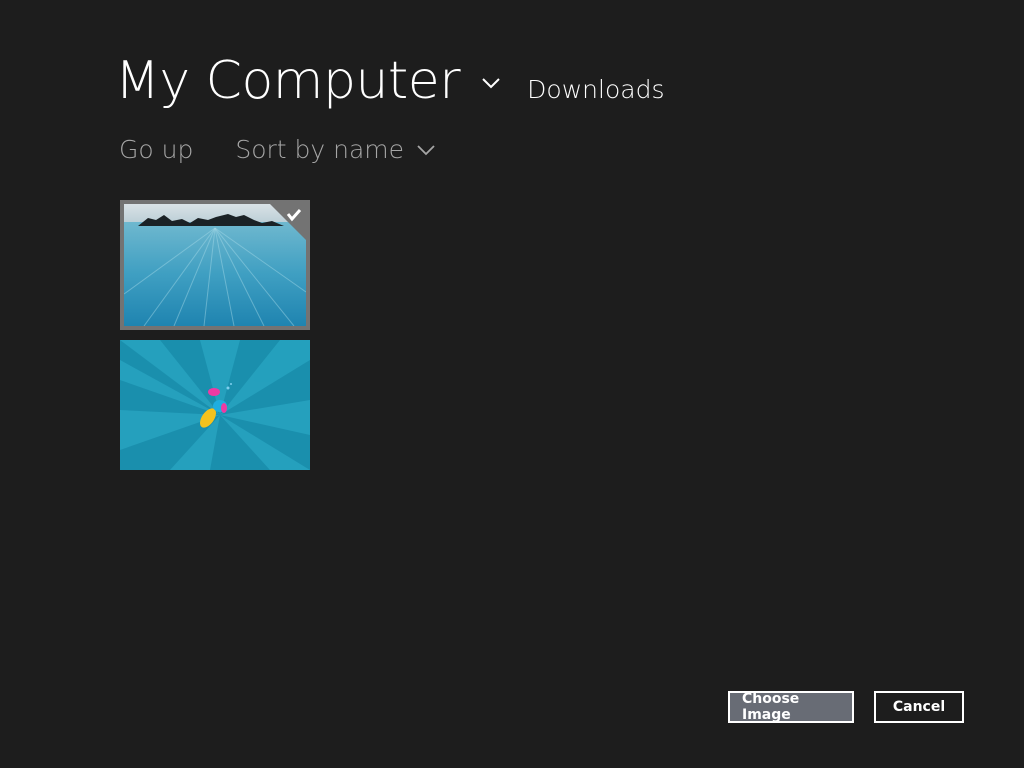 The image size is (1024, 768). What do you see at coordinates (791, 707) in the screenshot?
I see `choose-image-button: Choose Image` at bounding box center [791, 707].